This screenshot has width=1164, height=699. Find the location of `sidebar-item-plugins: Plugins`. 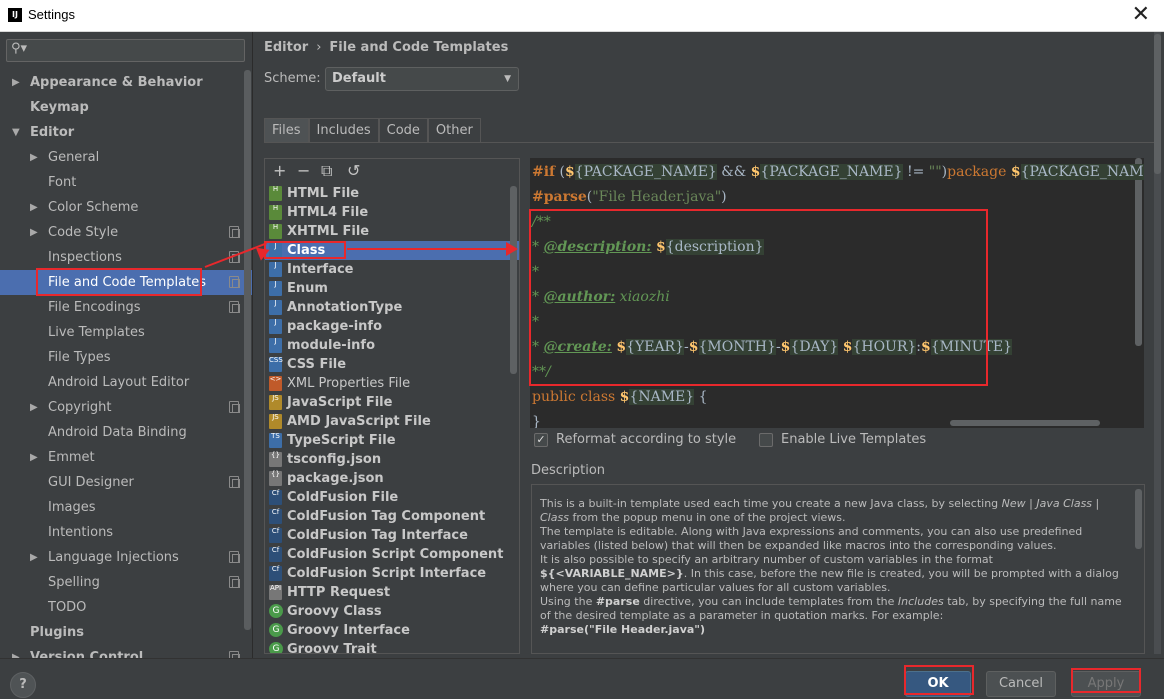

sidebar-item-plugins: Plugins is located at coordinates (126, 632).